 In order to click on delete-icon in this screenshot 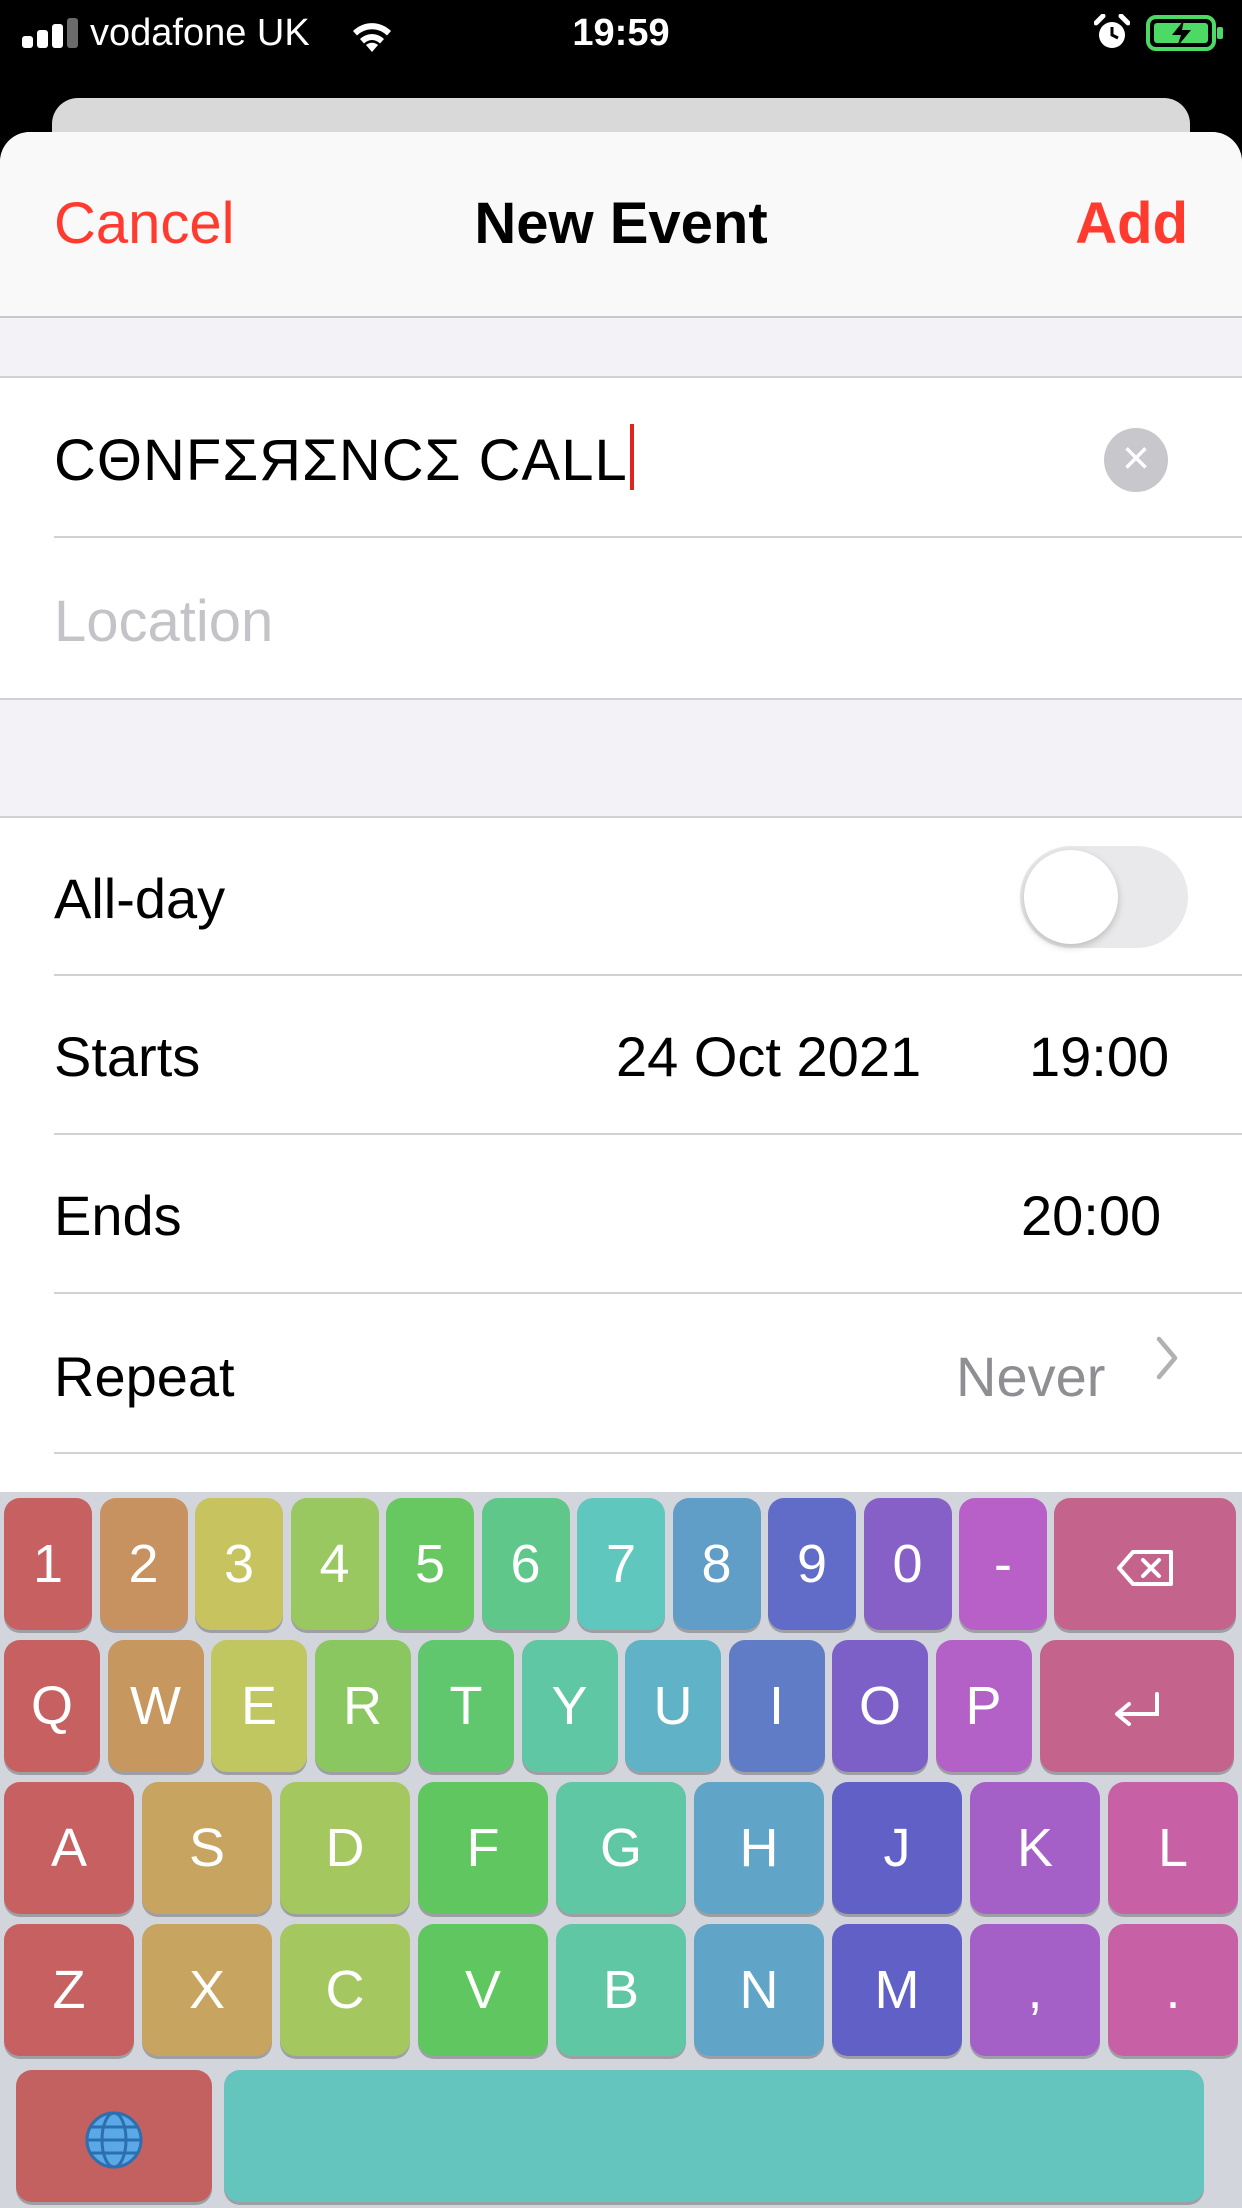, I will do `click(1145, 1567)`.